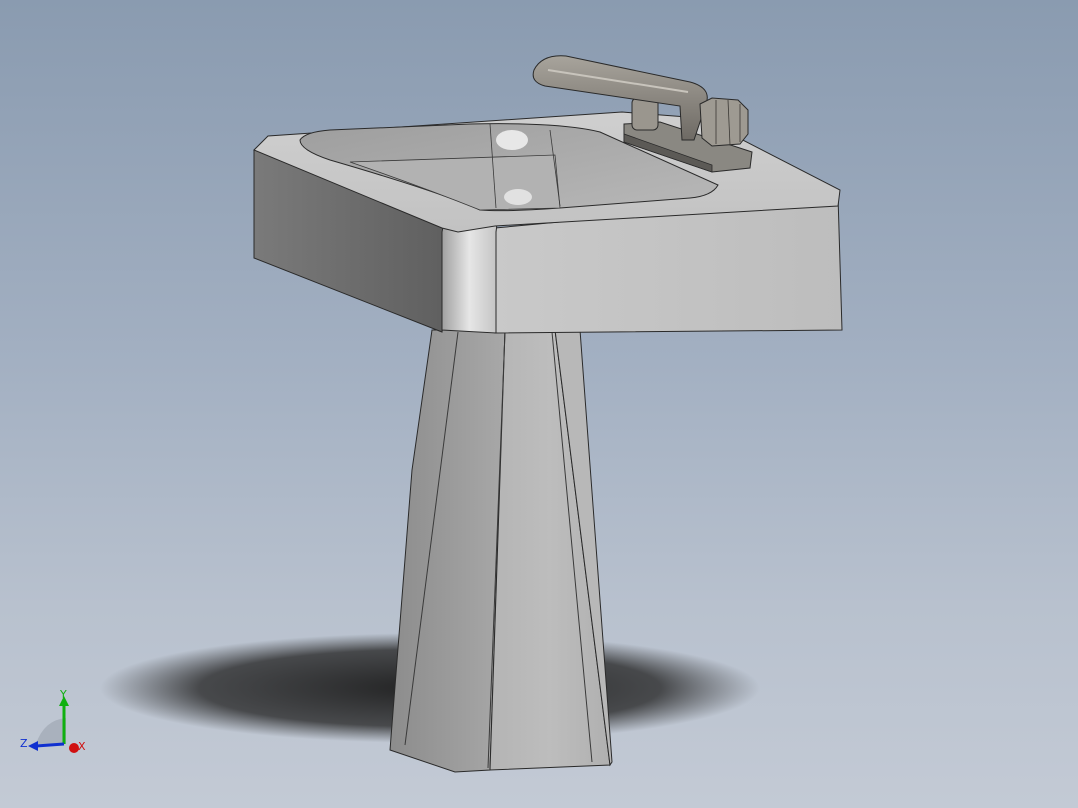 The image size is (1078, 808). Describe the element at coordinates (54, 724) in the screenshot. I see `view-orientation-triad: Y Z X` at that location.